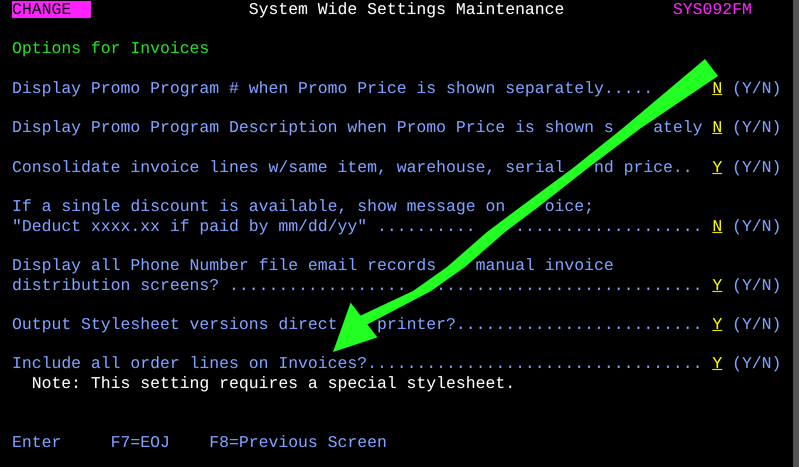 The height and width of the screenshot is (467, 799). What do you see at coordinates (406, 9) in the screenshot?
I see `screen-title: System Wide Settings Maintenance` at bounding box center [406, 9].